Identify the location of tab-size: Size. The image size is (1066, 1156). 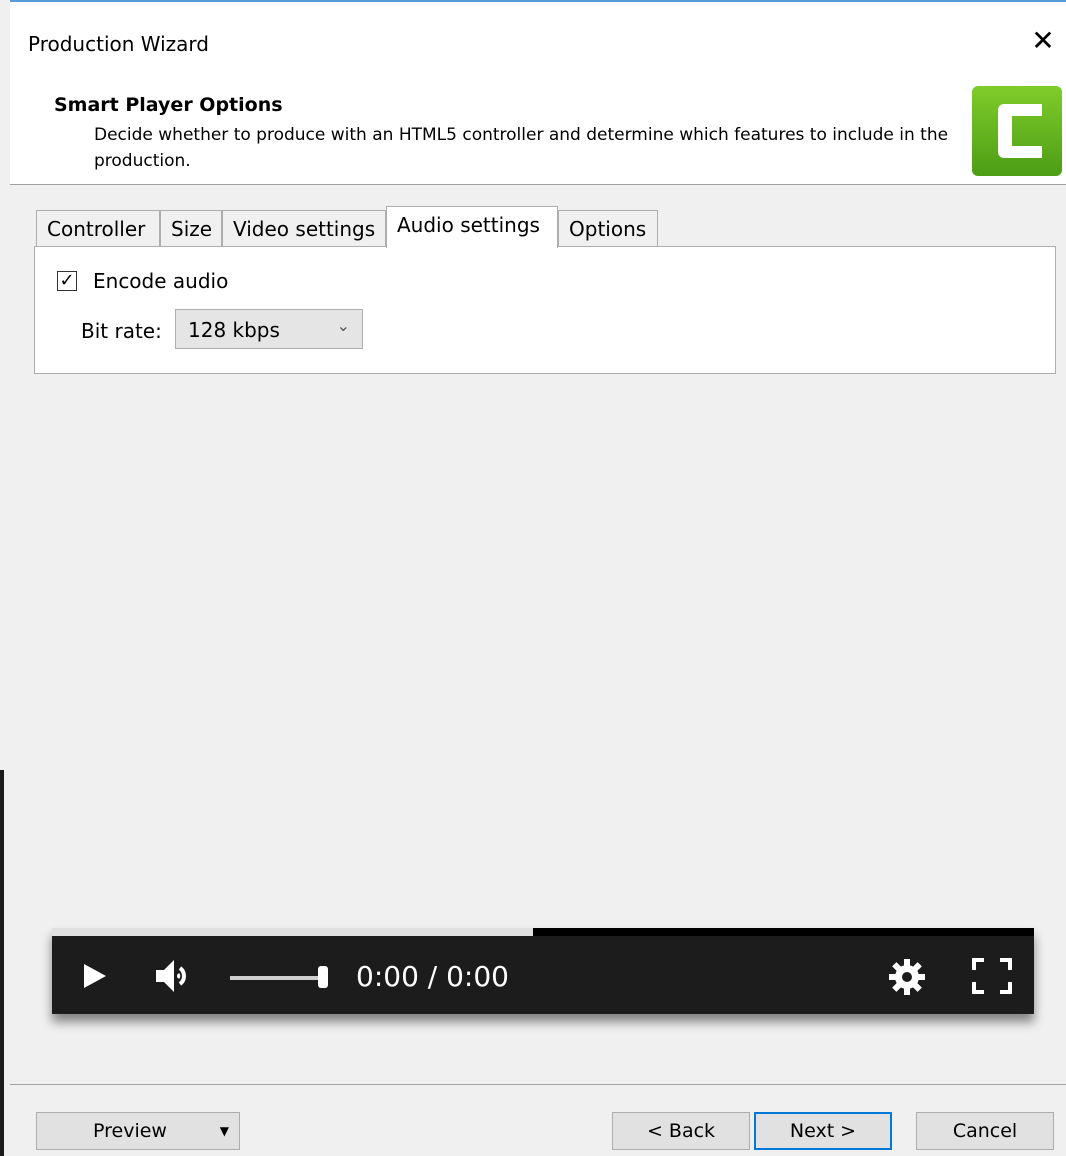
(191, 228).